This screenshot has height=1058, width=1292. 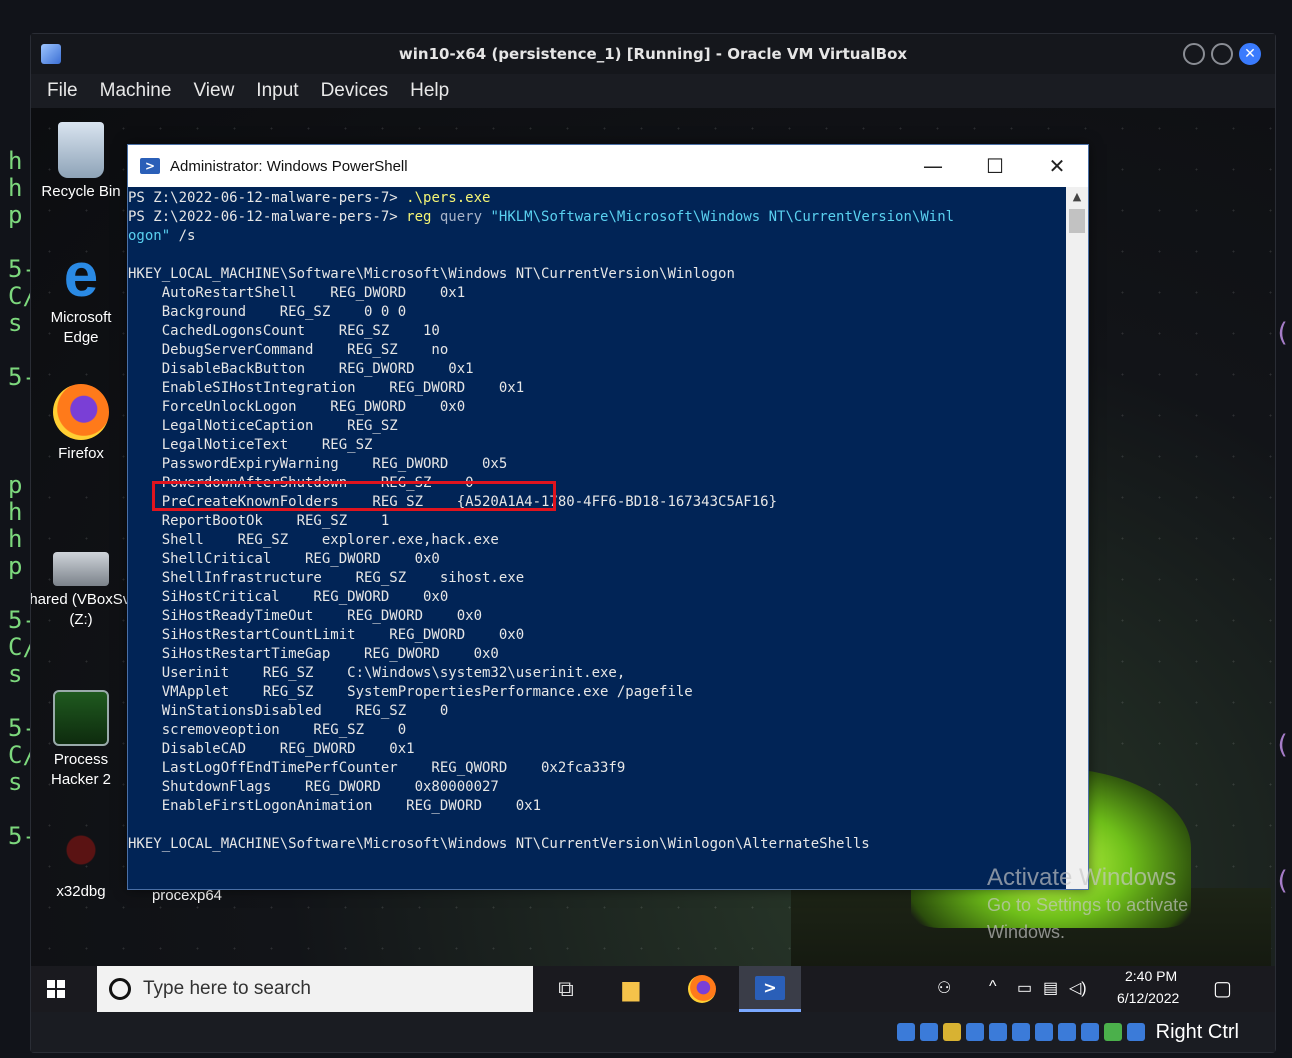 I want to click on tray-chevron-up-icon: ^, so click(x=993, y=987).